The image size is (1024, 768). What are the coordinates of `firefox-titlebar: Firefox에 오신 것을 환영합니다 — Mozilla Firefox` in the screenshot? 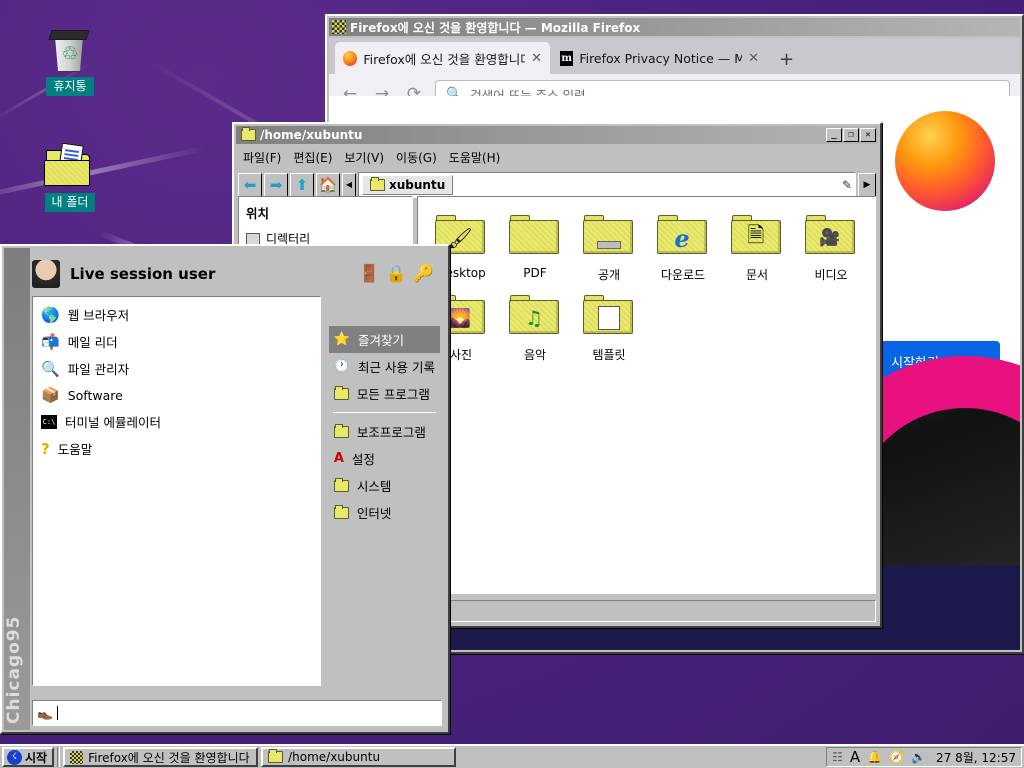 It's located at (674, 27).